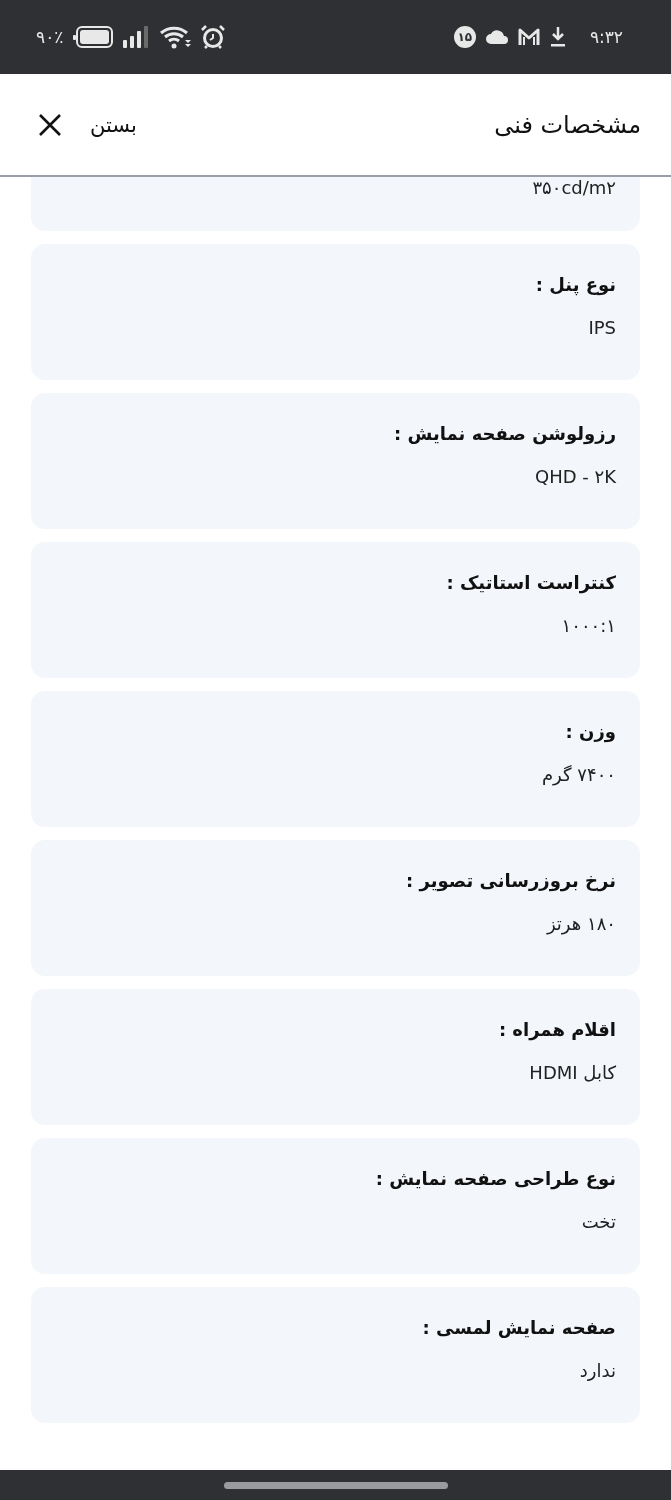 This screenshot has height=1500, width=671. What do you see at coordinates (530, 582) in the screenshot?
I see `spec-label: کنتراست استاتیک :` at bounding box center [530, 582].